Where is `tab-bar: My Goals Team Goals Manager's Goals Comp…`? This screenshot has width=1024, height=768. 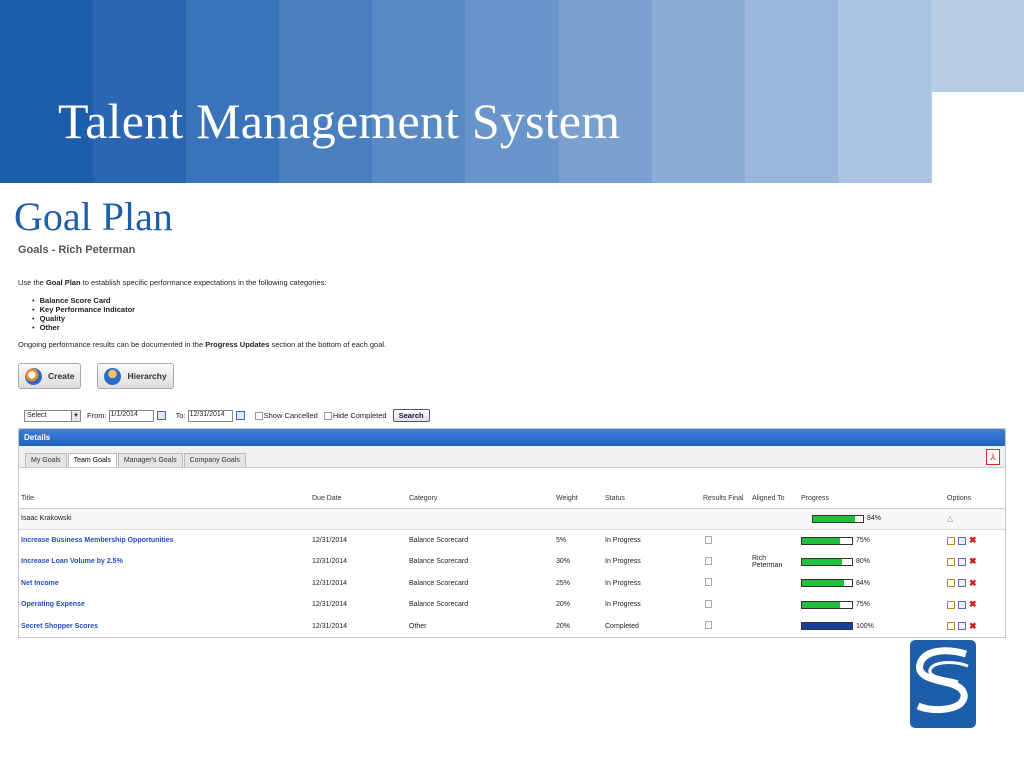
tab-bar: My Goals Team Goals Manager's Goals Comp… is located at coordinates (512, 457).